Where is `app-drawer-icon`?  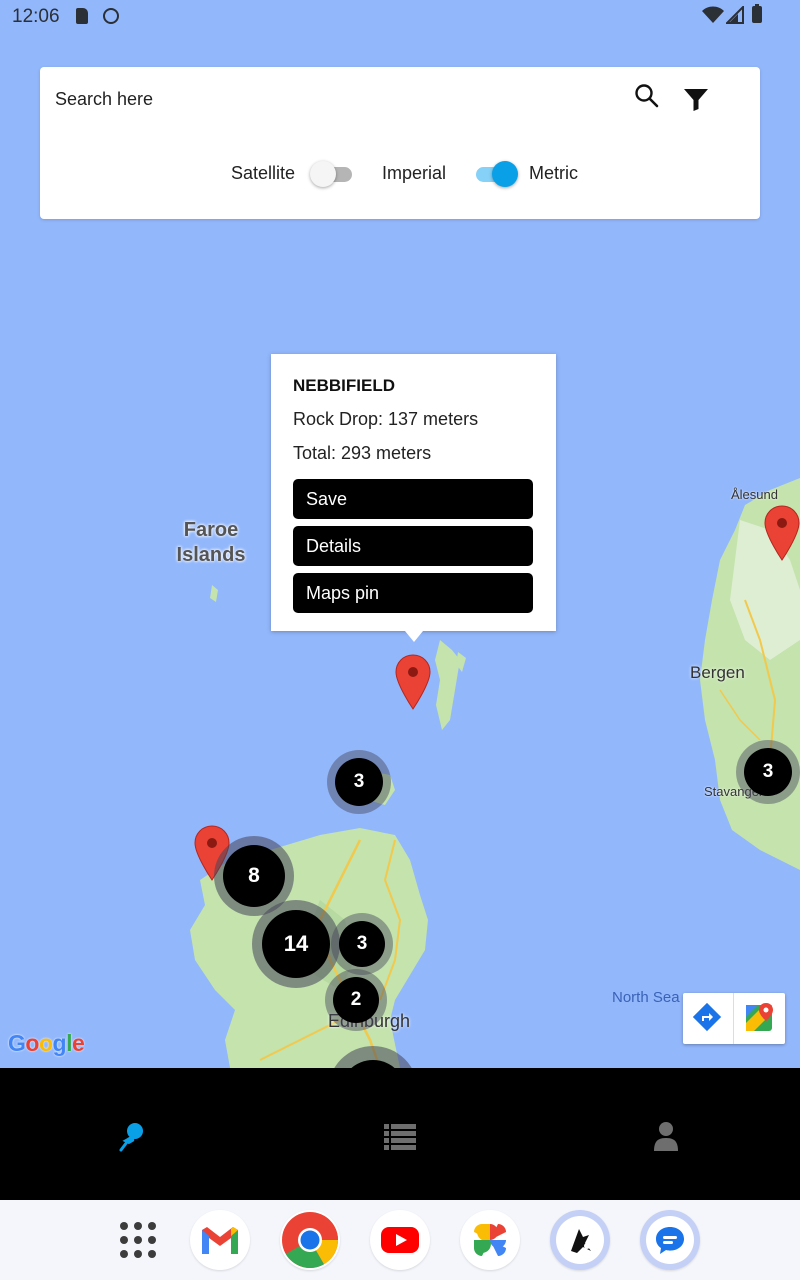 app-drawer-icon is located at coordinates (138, 1240).